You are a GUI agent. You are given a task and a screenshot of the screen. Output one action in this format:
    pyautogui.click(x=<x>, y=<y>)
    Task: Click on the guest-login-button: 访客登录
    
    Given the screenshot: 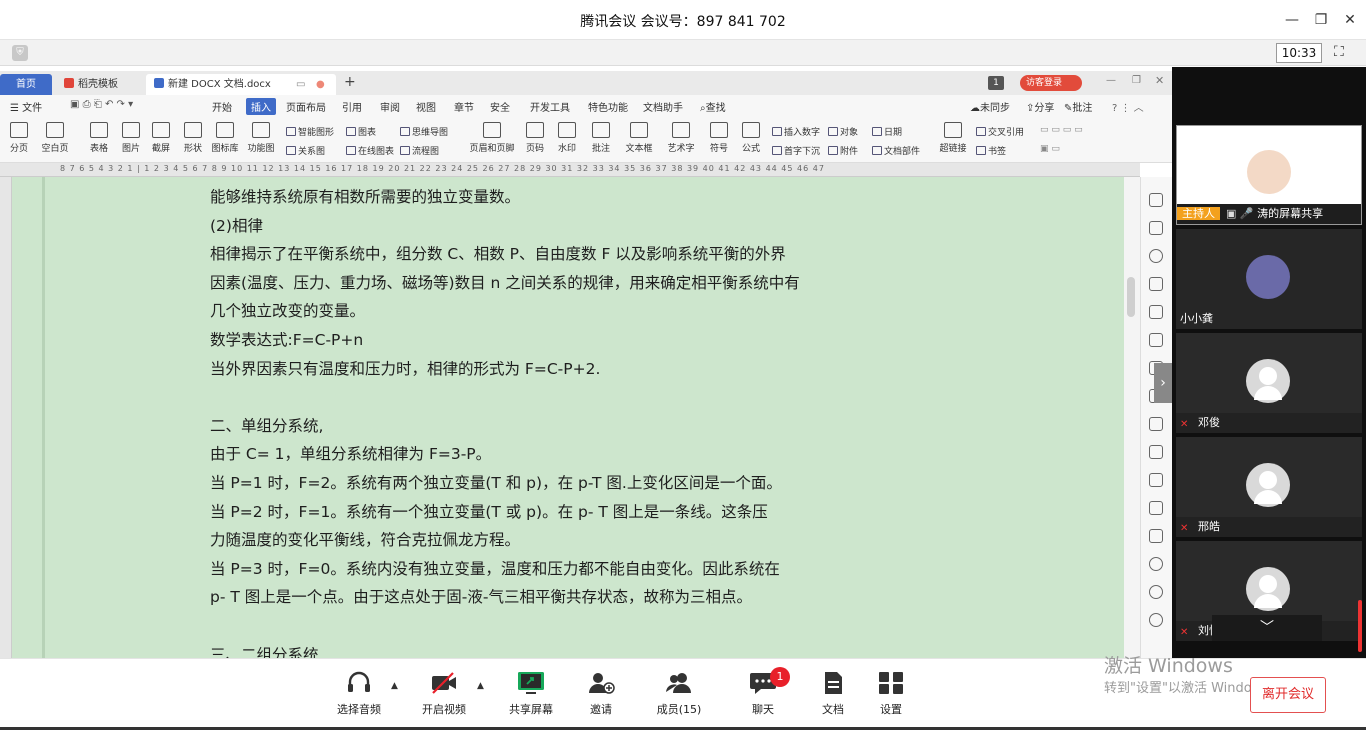 What is the action you would take?
    pyautogui.click(x=1051, y=83)
    